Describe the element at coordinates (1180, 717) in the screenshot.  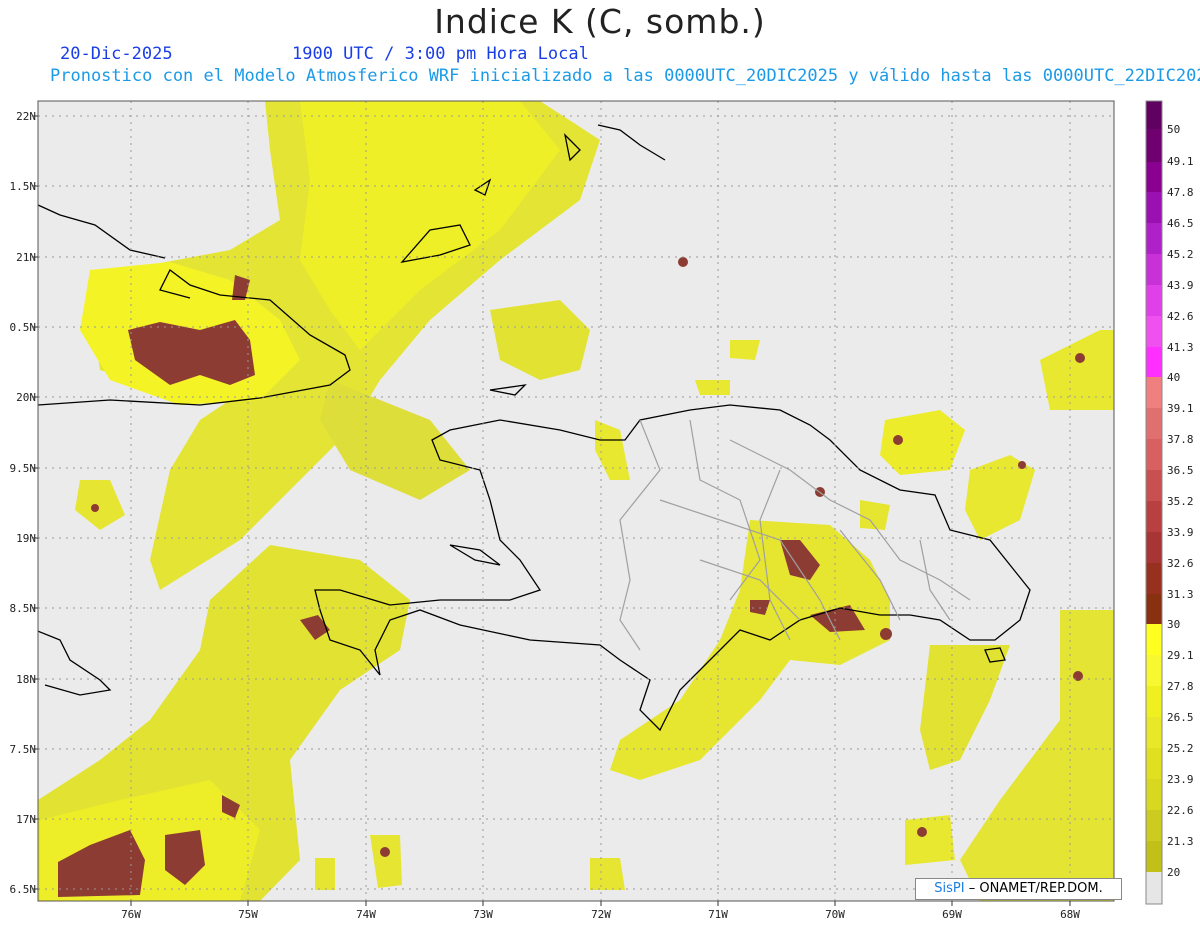
I see `colorbar-label: 26.5` at that location.